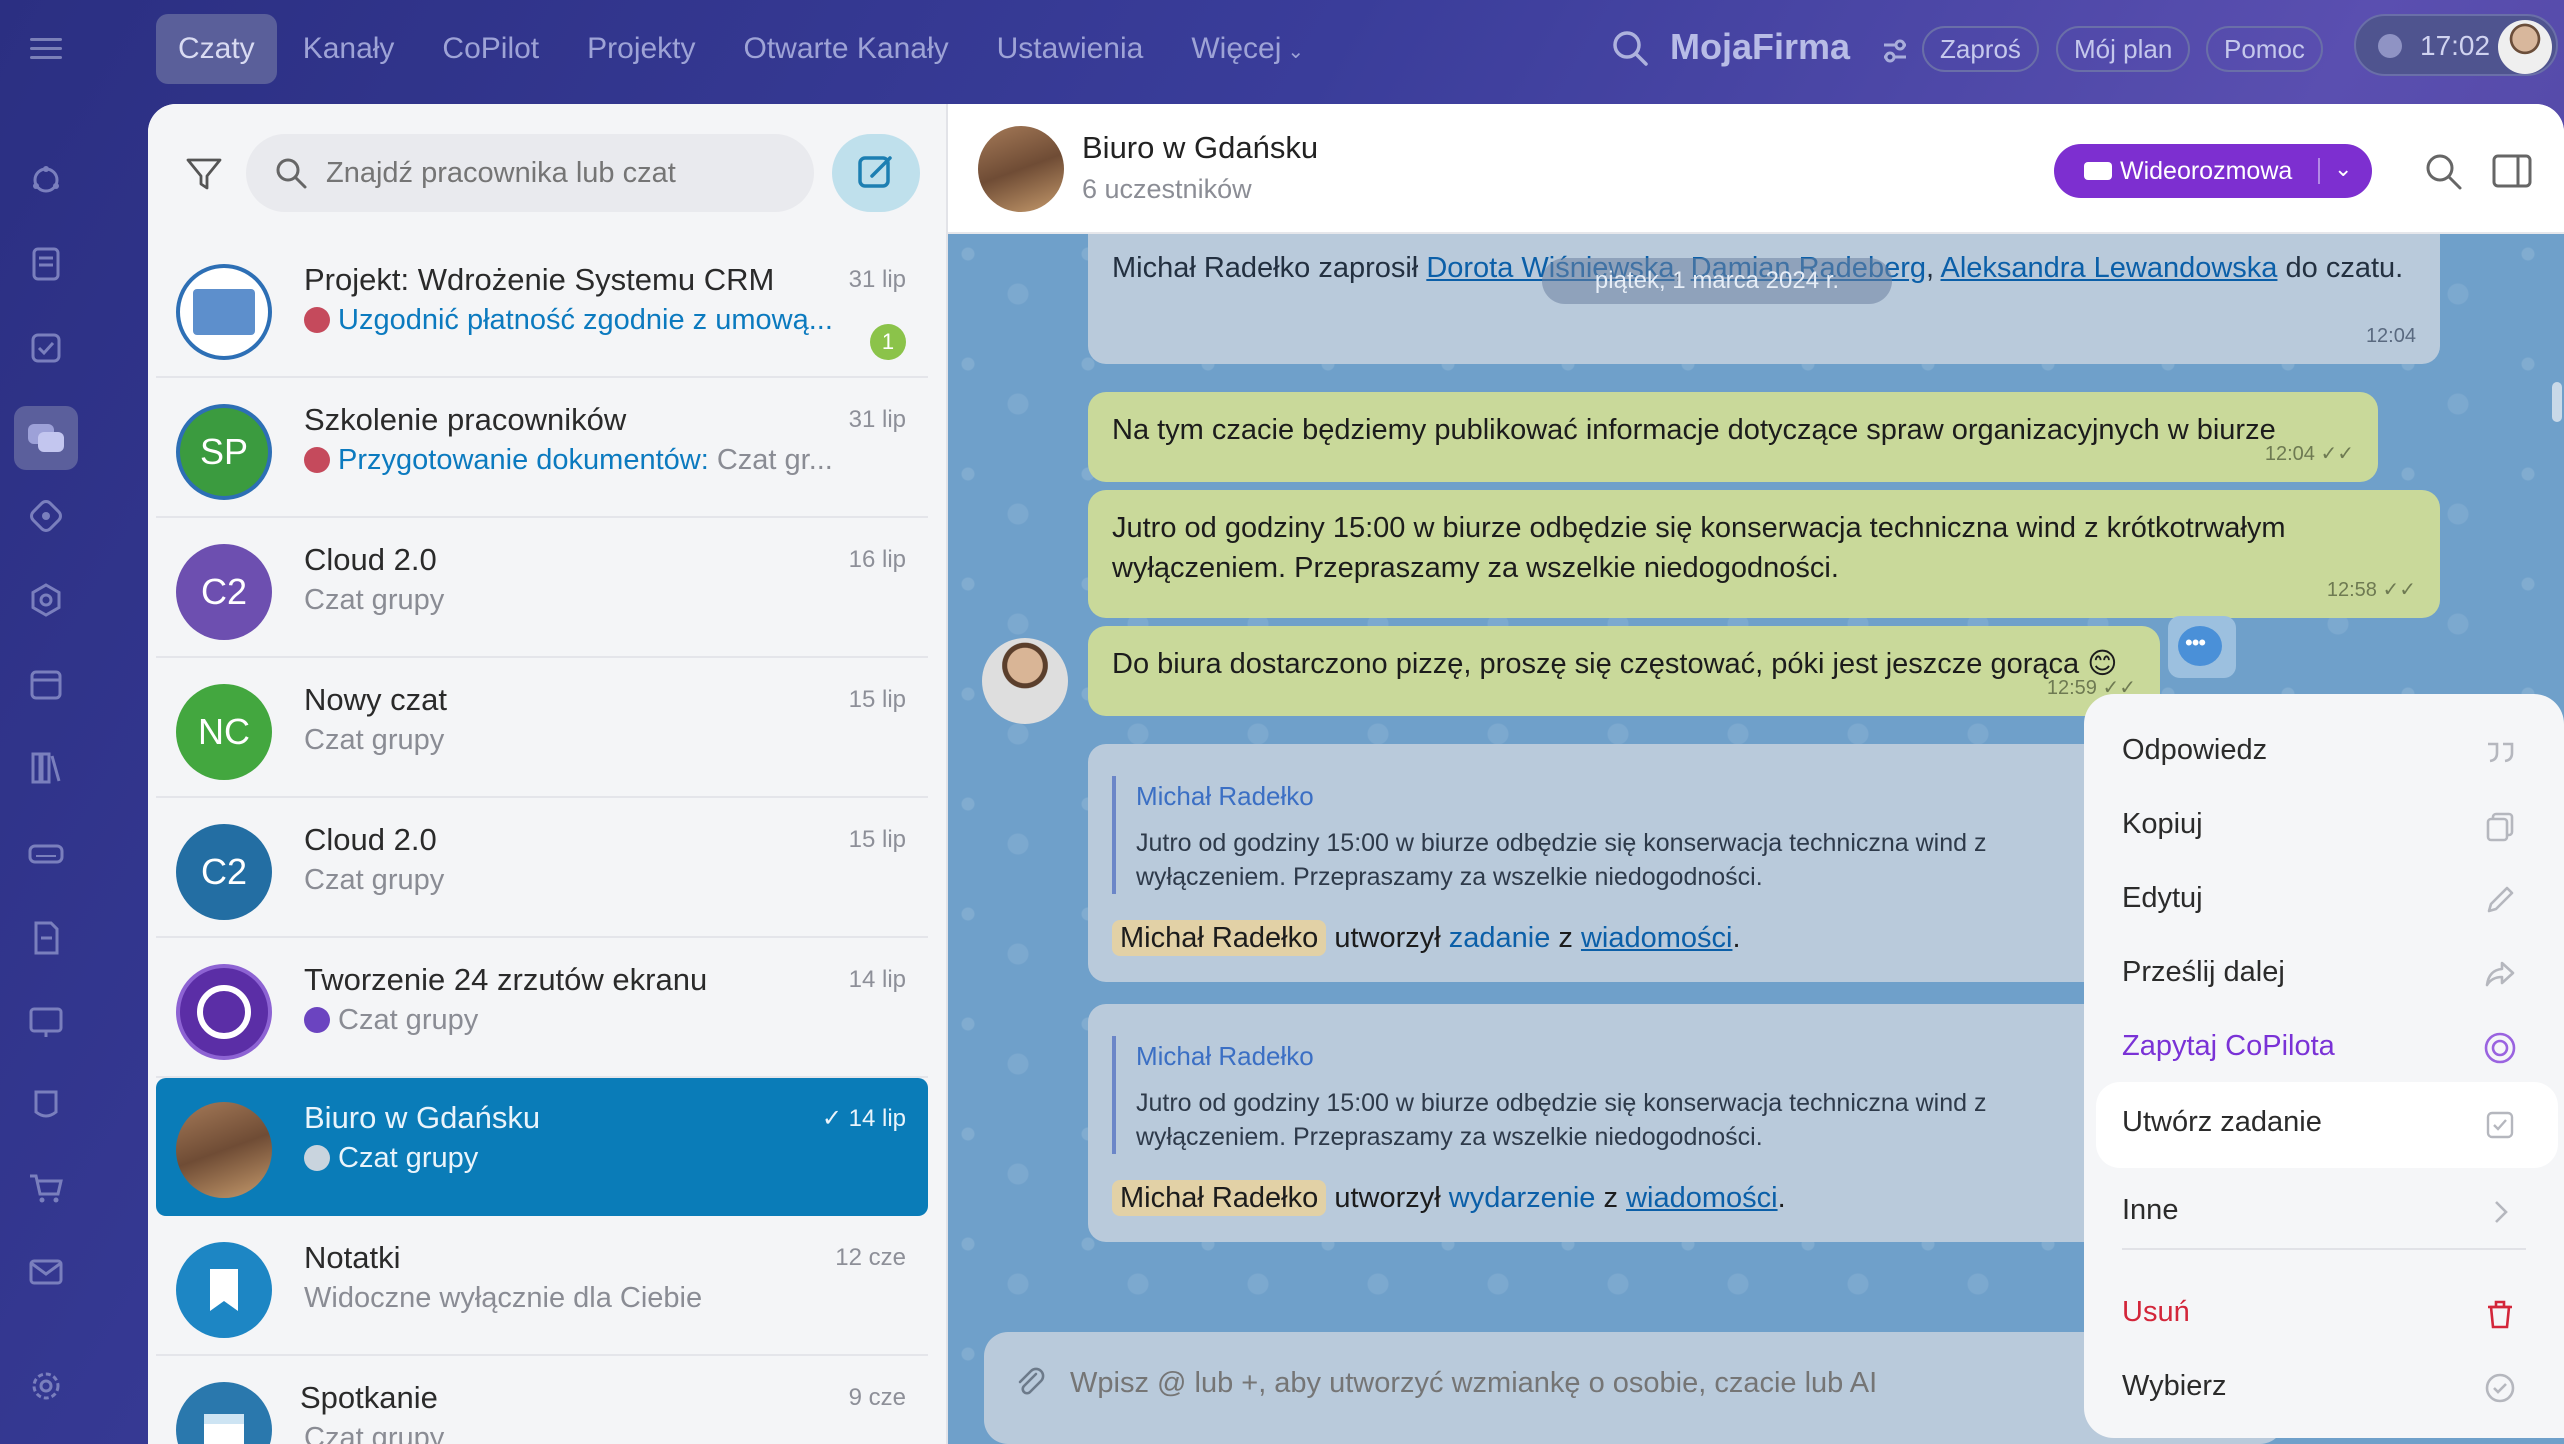 This screenshot has width=2564, height=1444. I want to click on current-time: 17:02, so click(2455, 45).